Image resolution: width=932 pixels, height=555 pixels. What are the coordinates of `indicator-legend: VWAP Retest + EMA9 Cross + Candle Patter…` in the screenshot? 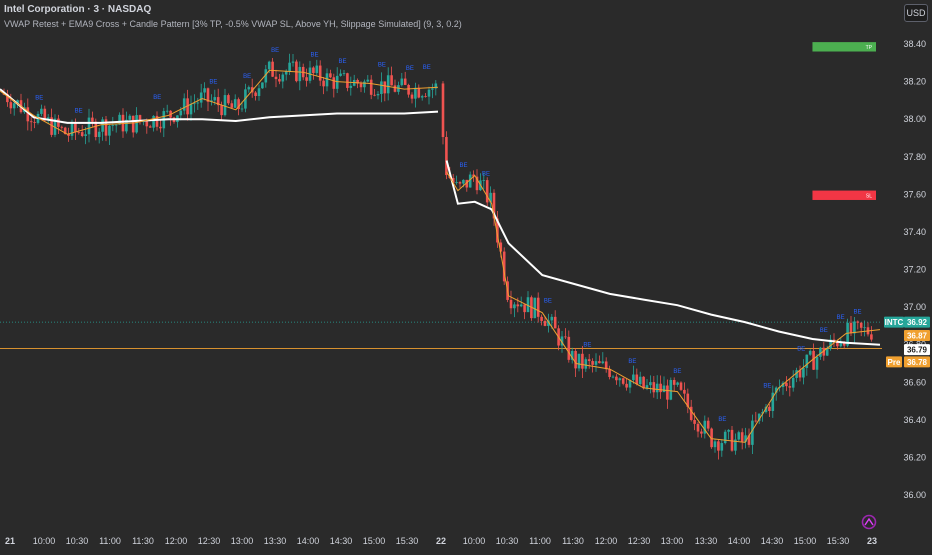 It's located at (233, 24).